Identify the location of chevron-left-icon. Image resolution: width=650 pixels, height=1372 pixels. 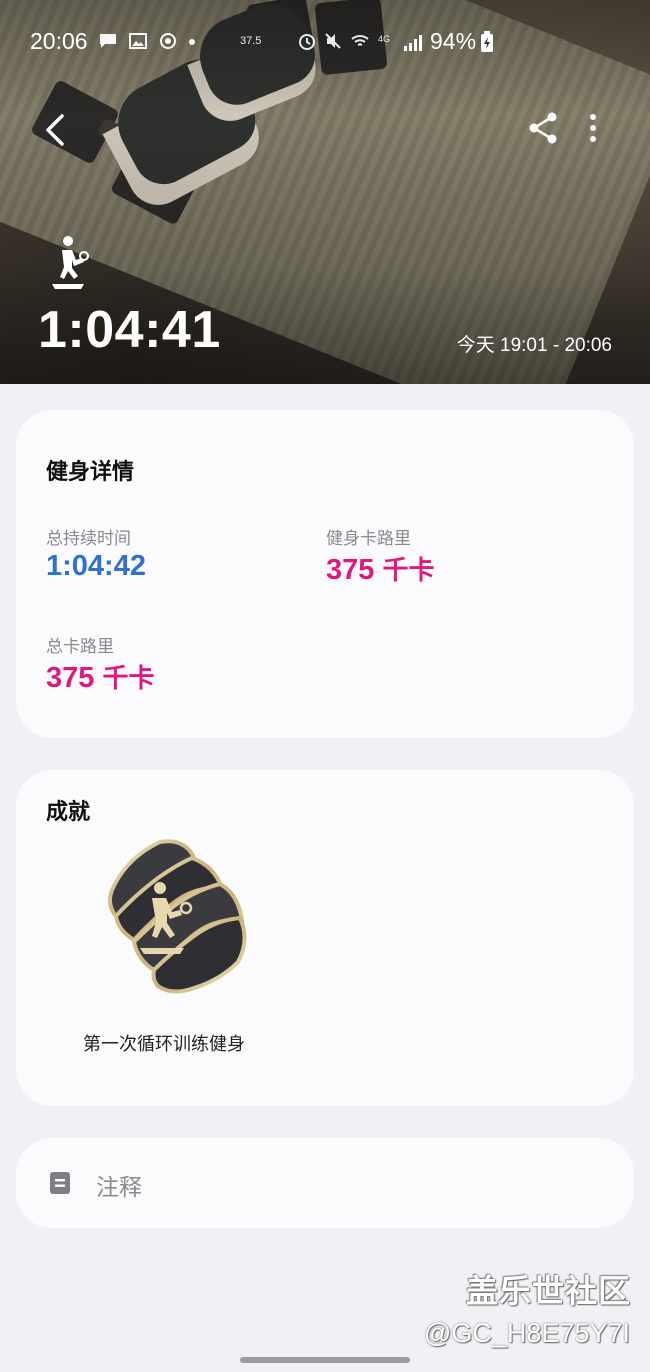
(55, 130).